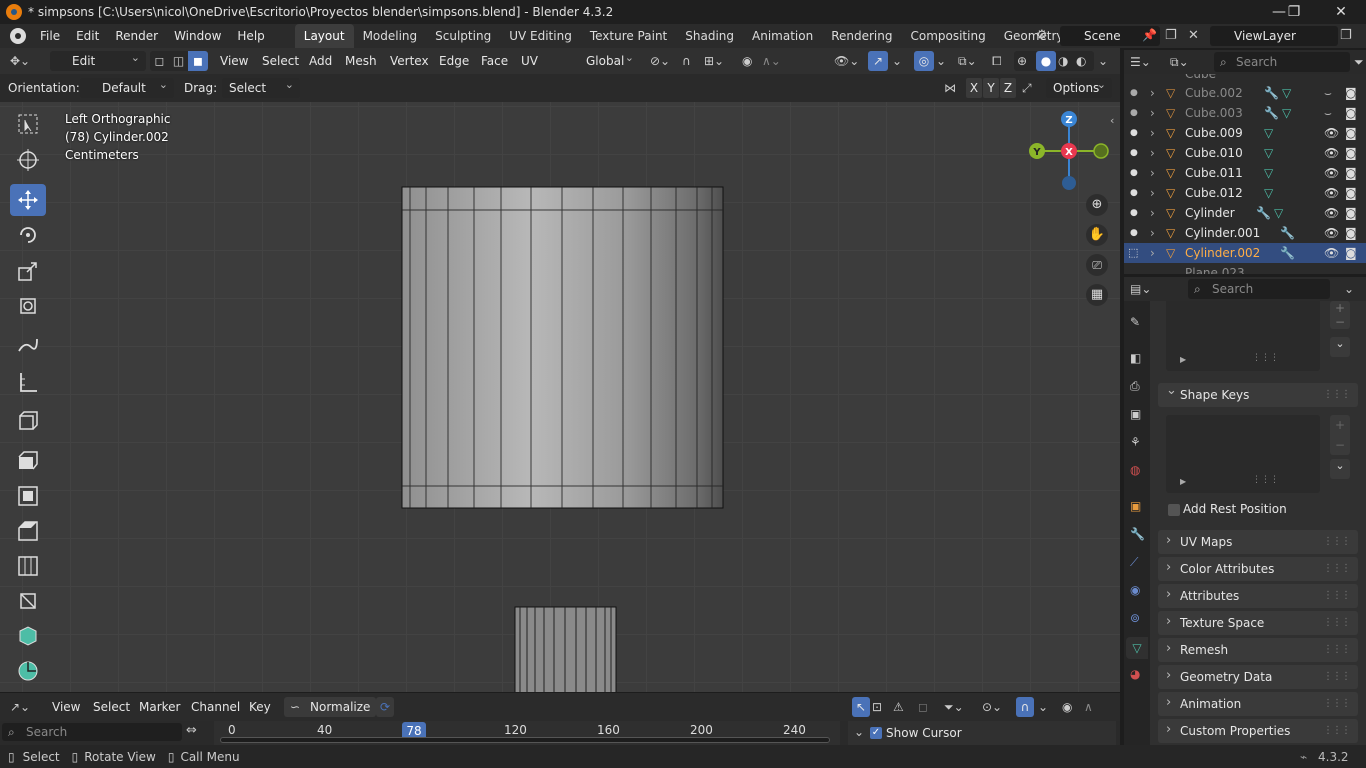 This screenshot has height=768, width=1366. Describe the element at coordinates (1137, 648) in the screenshot. I see `tab-mesh-data-icon: ▽` at that location.